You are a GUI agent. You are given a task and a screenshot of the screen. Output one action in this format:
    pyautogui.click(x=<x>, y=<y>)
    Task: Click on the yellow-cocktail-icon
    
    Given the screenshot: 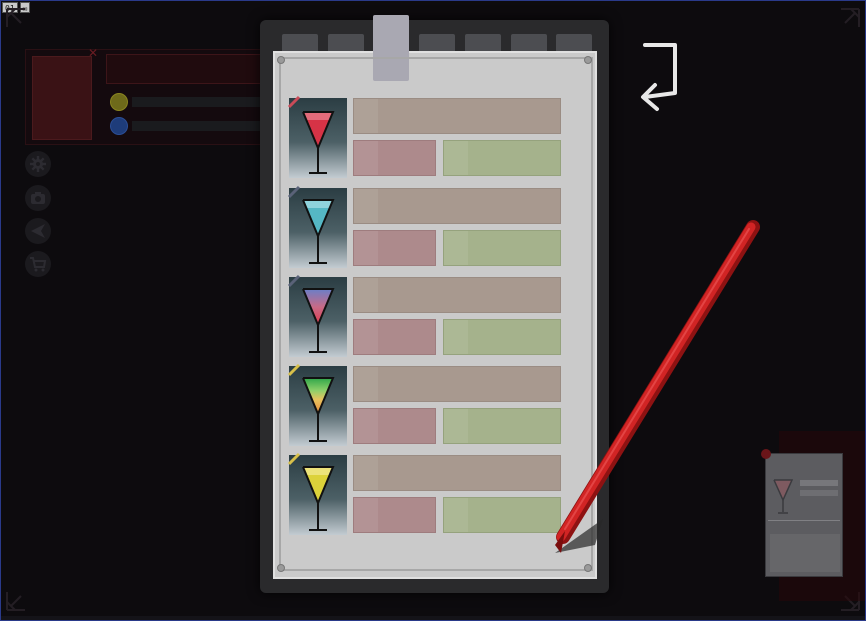 What is the action you would take?
    pyautogui.click(x=318, y=495)
    